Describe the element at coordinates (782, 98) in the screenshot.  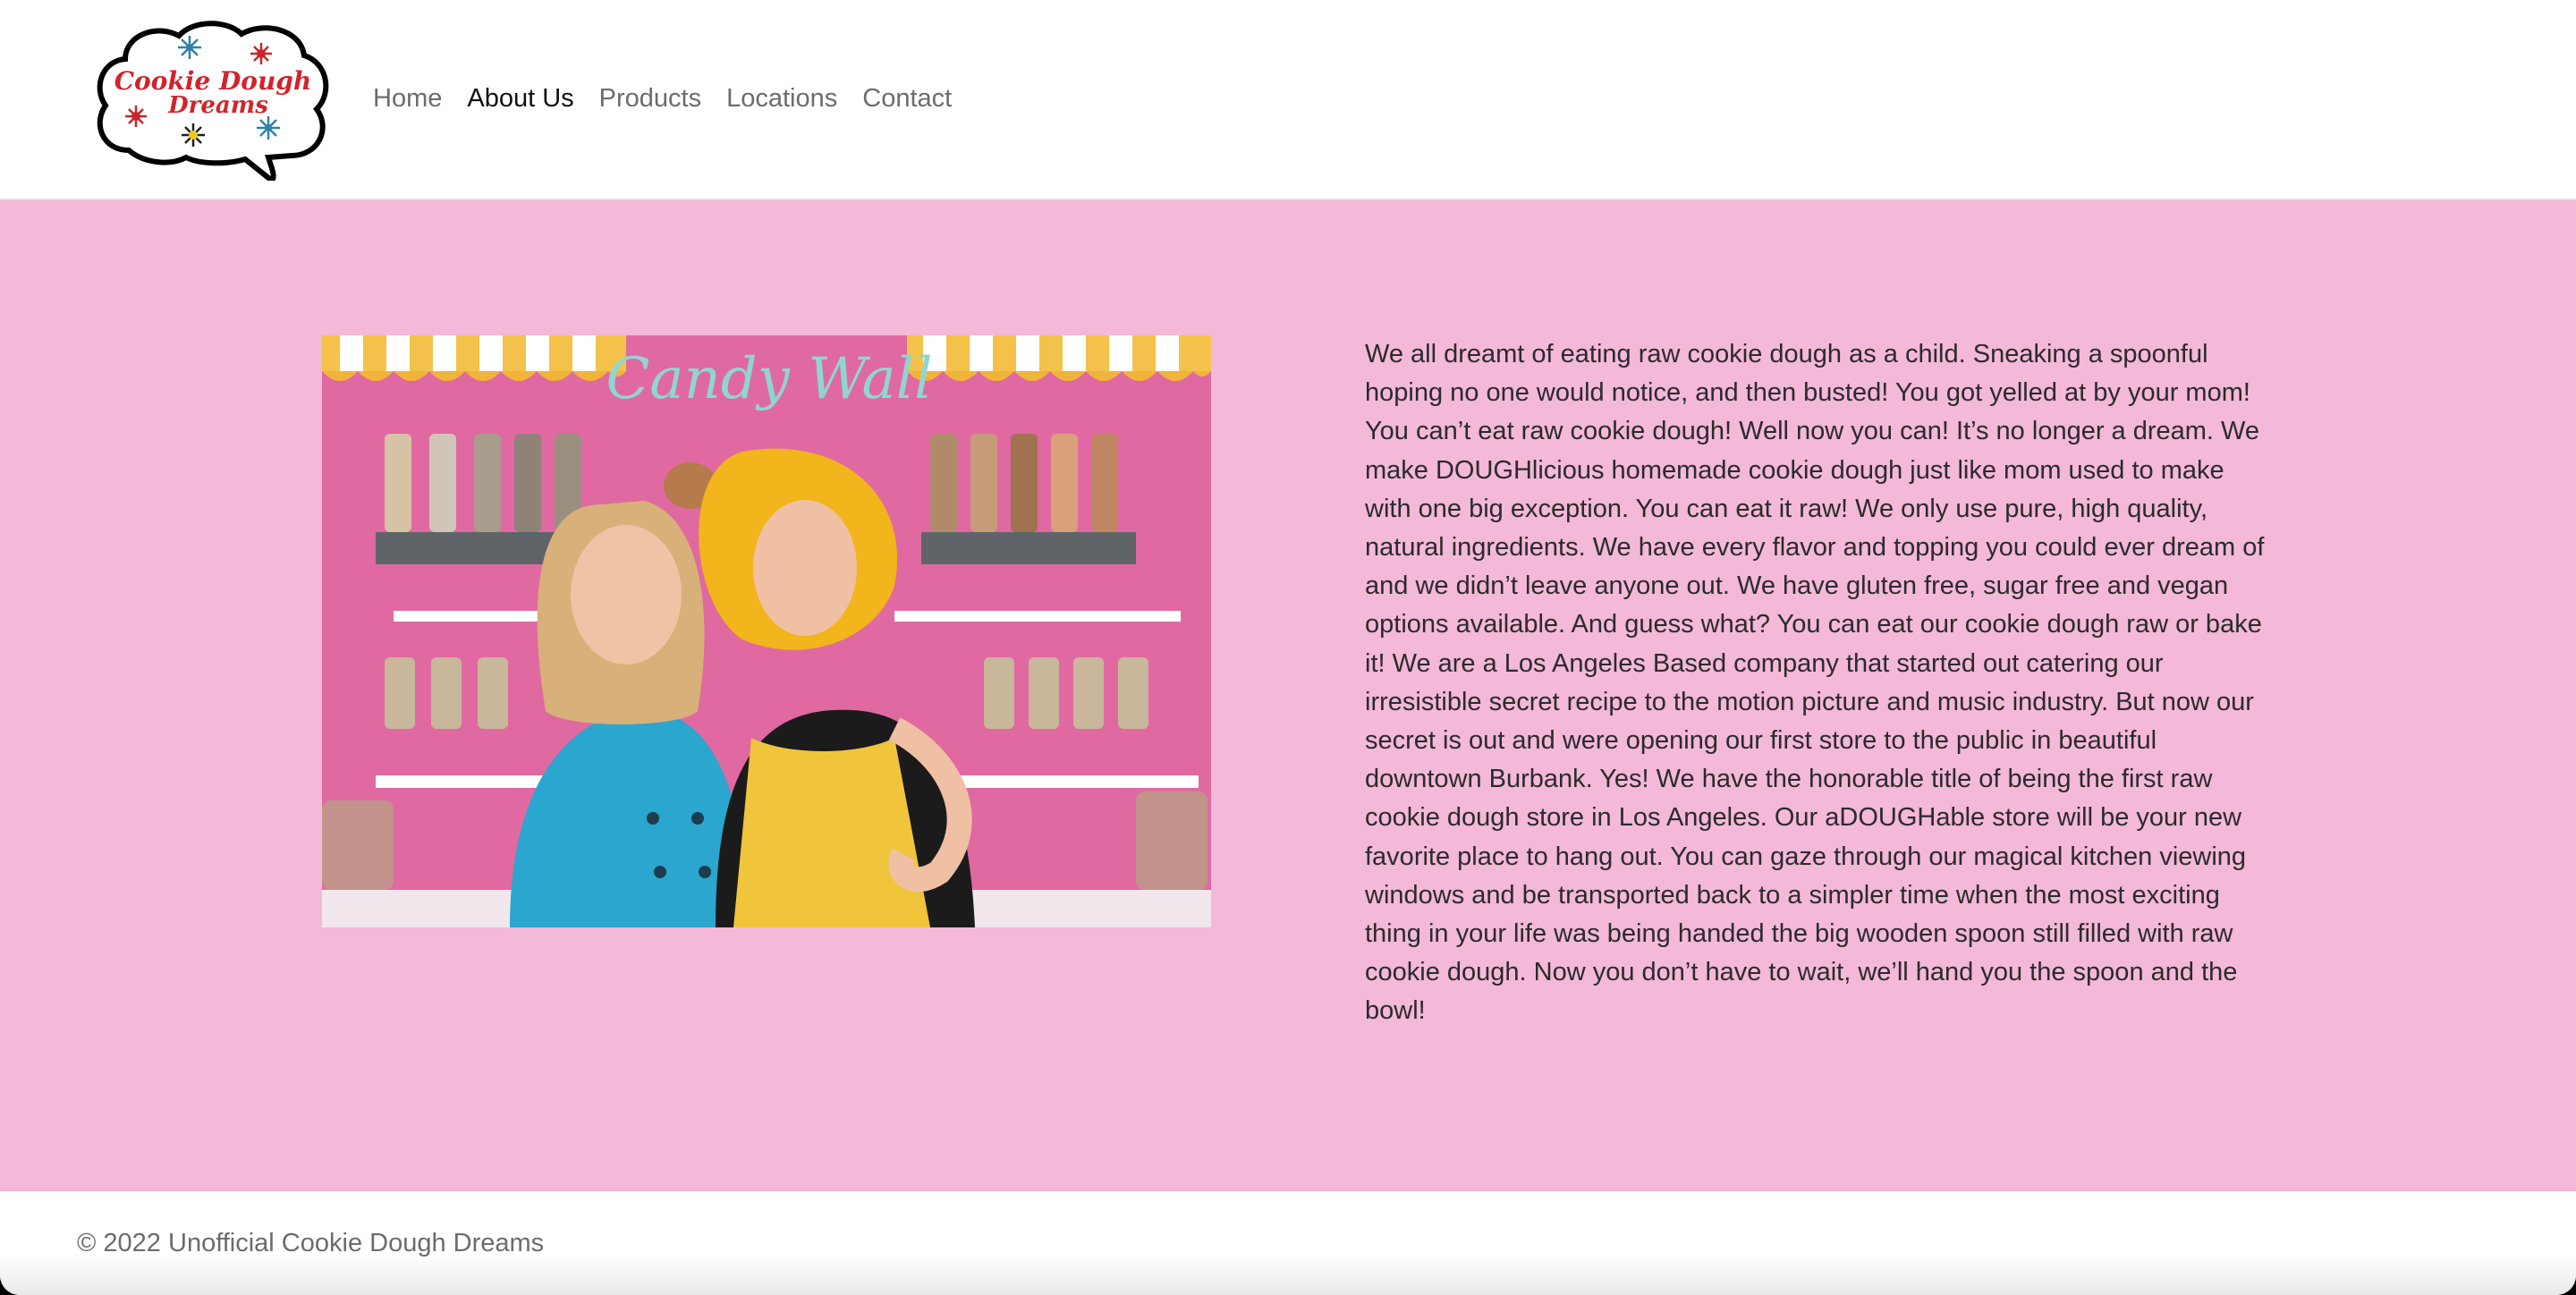
I see `nav-locations: Locations` at that location.